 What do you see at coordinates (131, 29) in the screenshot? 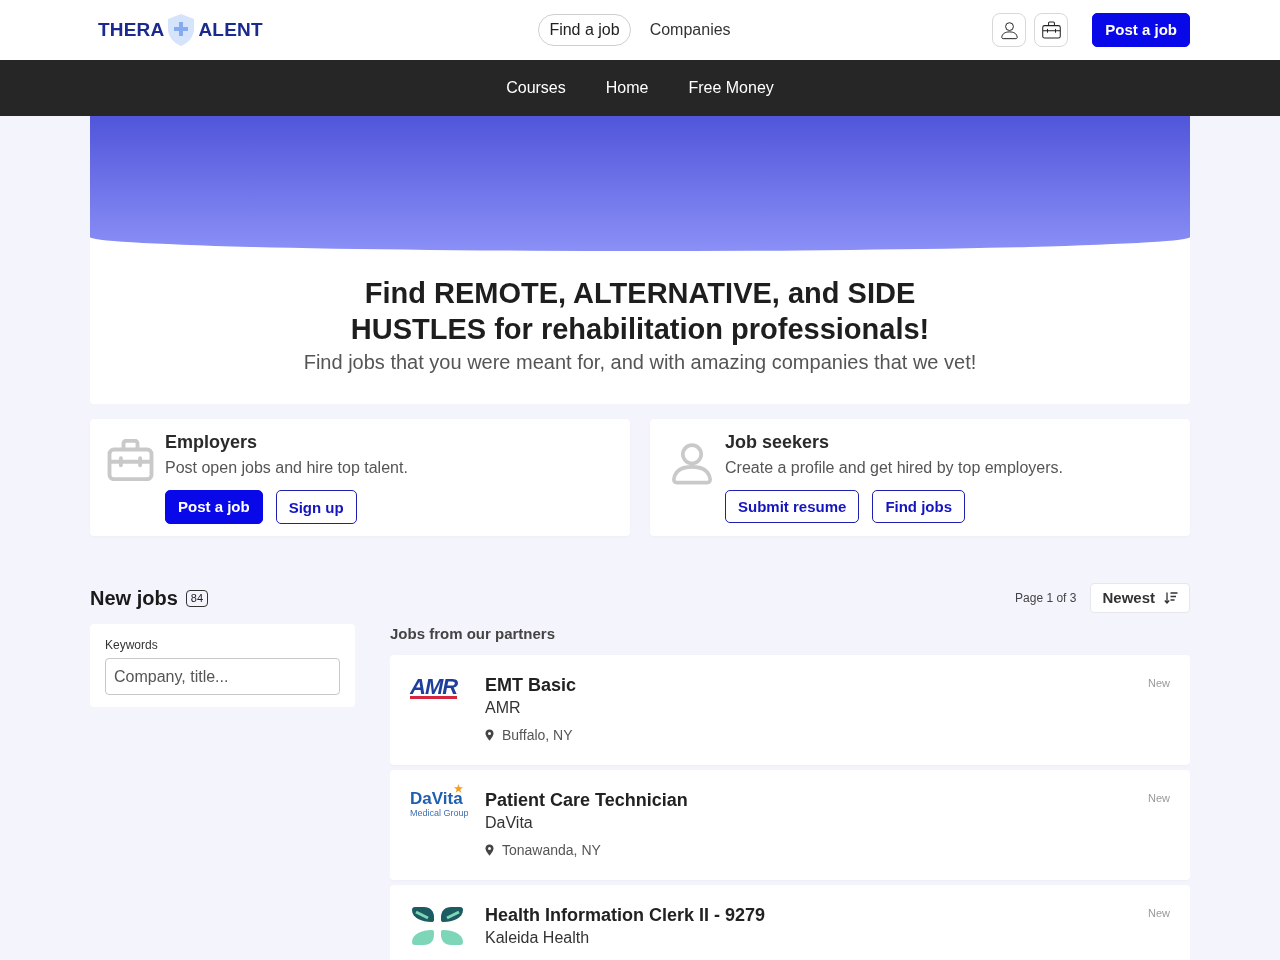
I see `logo-text: THERA` at bounding box center [131, 29].